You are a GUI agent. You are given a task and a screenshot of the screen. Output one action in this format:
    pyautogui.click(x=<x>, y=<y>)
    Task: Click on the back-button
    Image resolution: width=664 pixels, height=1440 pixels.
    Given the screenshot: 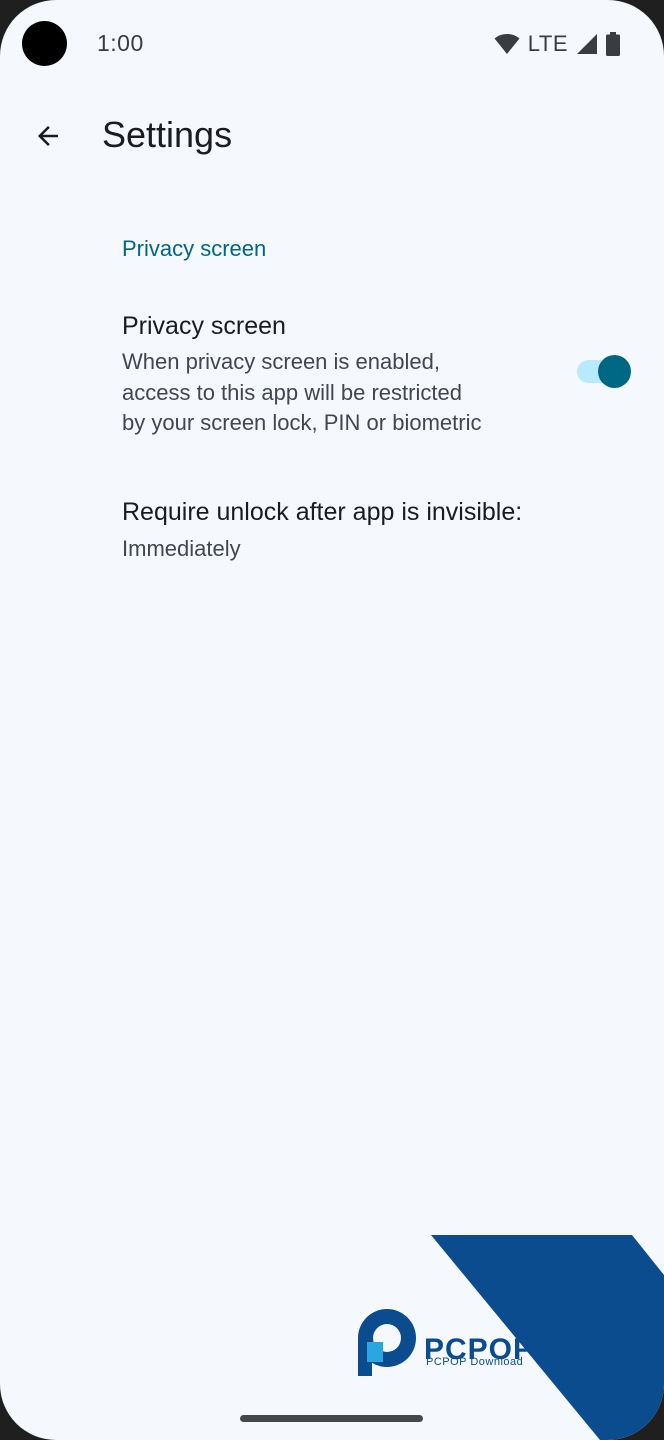 What is the action you would take?
    pyautogui.click(x=48, y=136)
    